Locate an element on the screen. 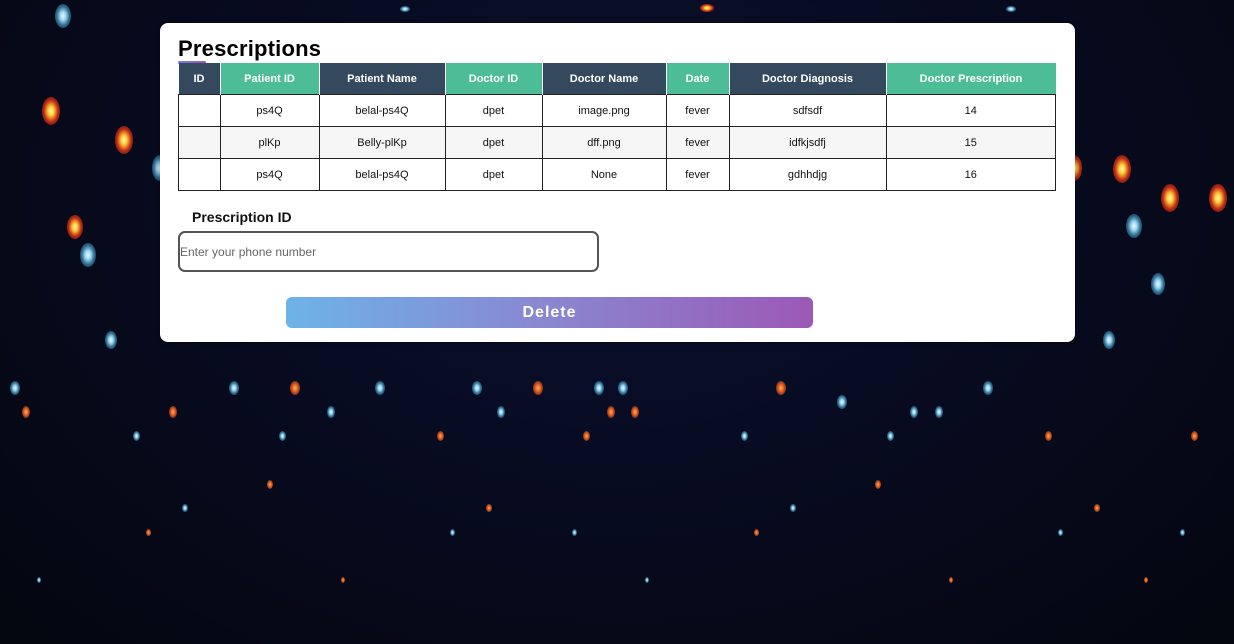  prescription-id-label: Prescription ID is located at coordinates (242, 217).